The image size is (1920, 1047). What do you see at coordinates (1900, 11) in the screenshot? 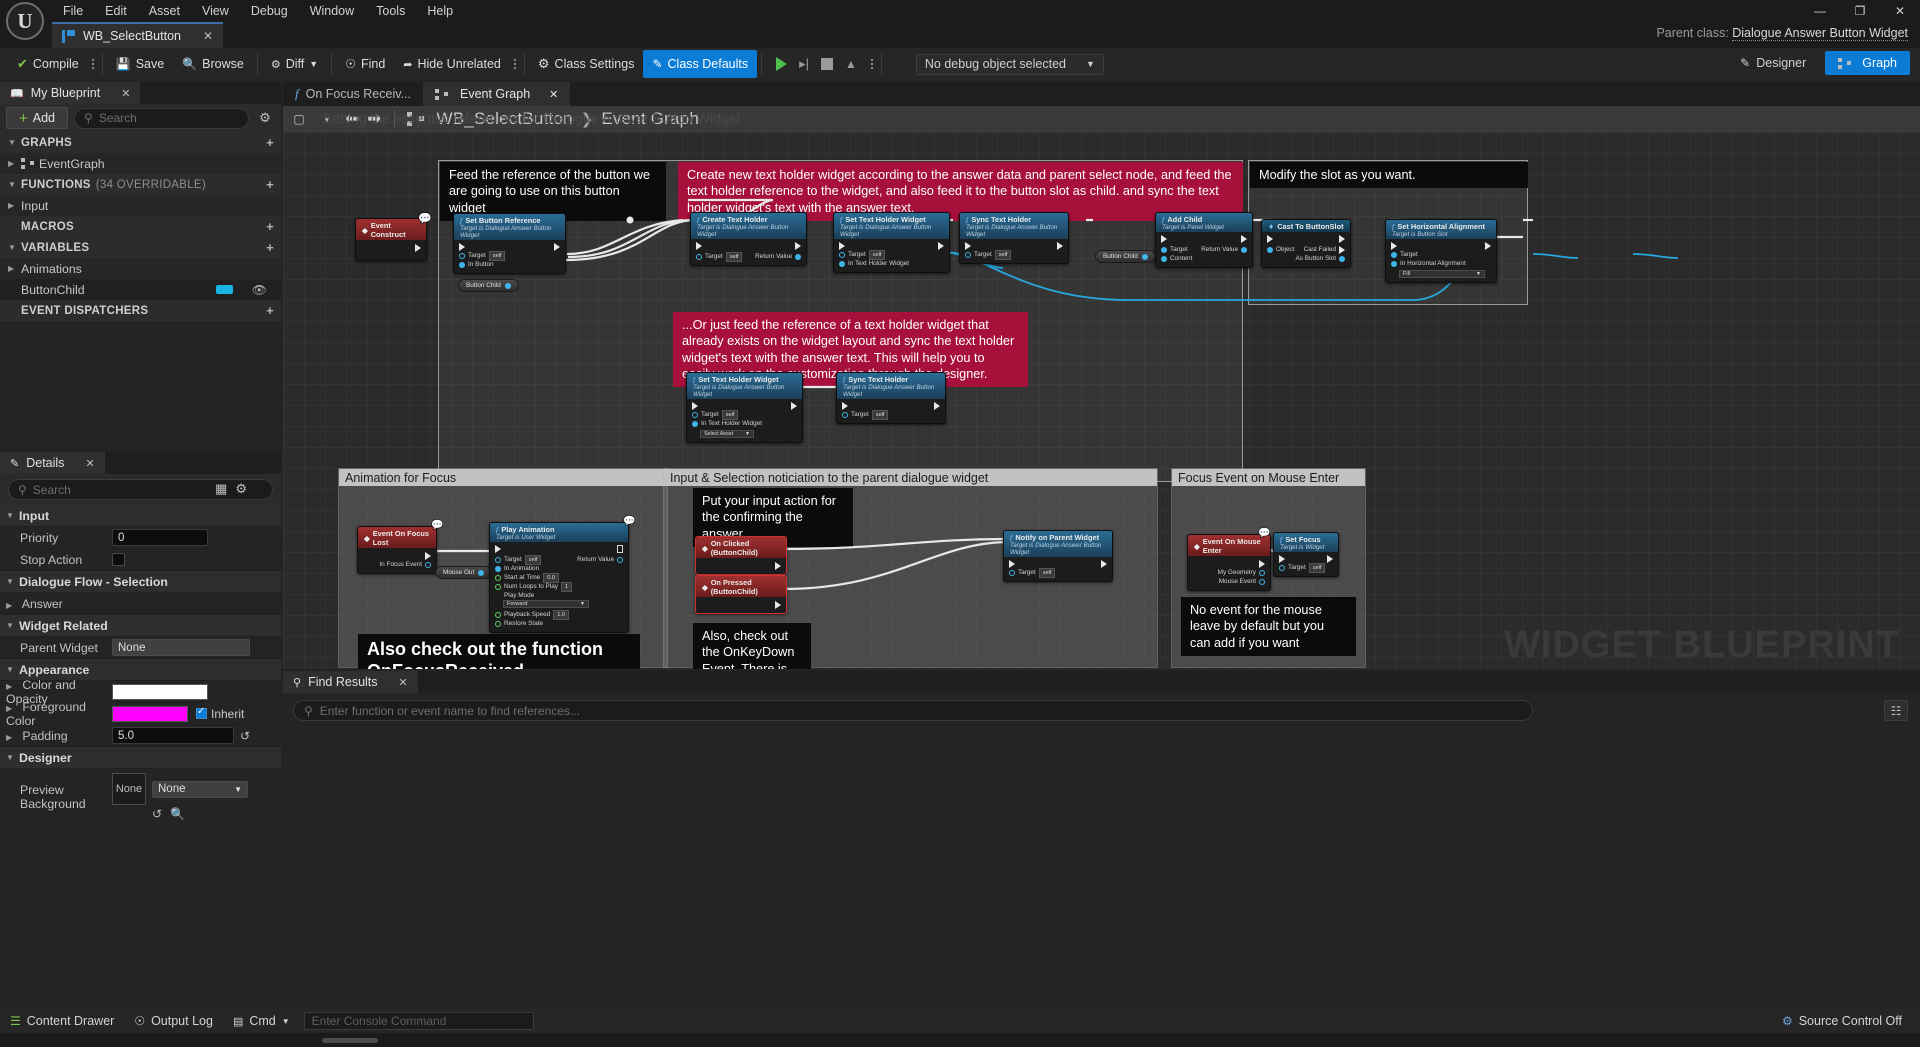
I see `close-button: ✕` at bounding box center [1900, 11].